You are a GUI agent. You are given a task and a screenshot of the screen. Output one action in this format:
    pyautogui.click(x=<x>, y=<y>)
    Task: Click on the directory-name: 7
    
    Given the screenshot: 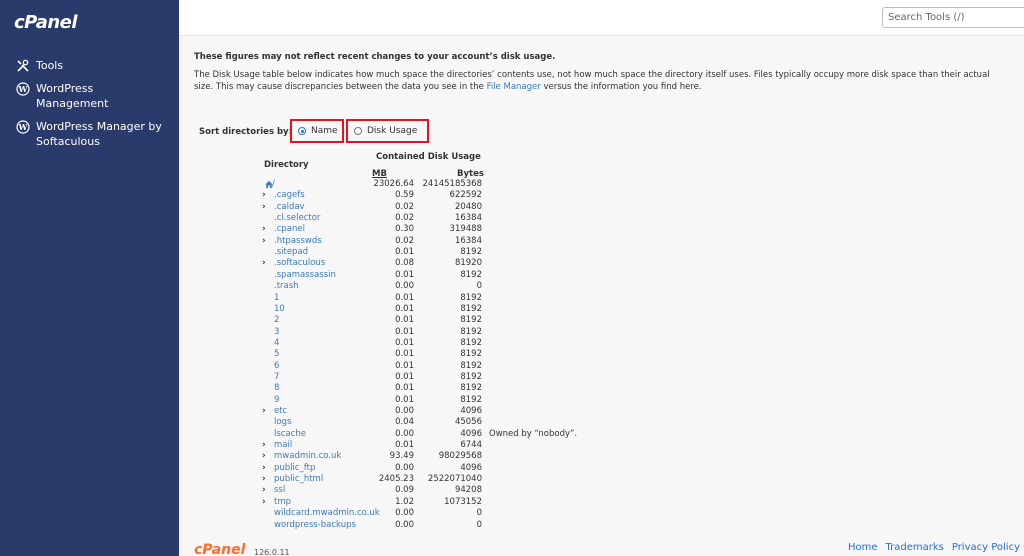 What is the action you would take?
    pyautogui.click(x=276, y=377)
    